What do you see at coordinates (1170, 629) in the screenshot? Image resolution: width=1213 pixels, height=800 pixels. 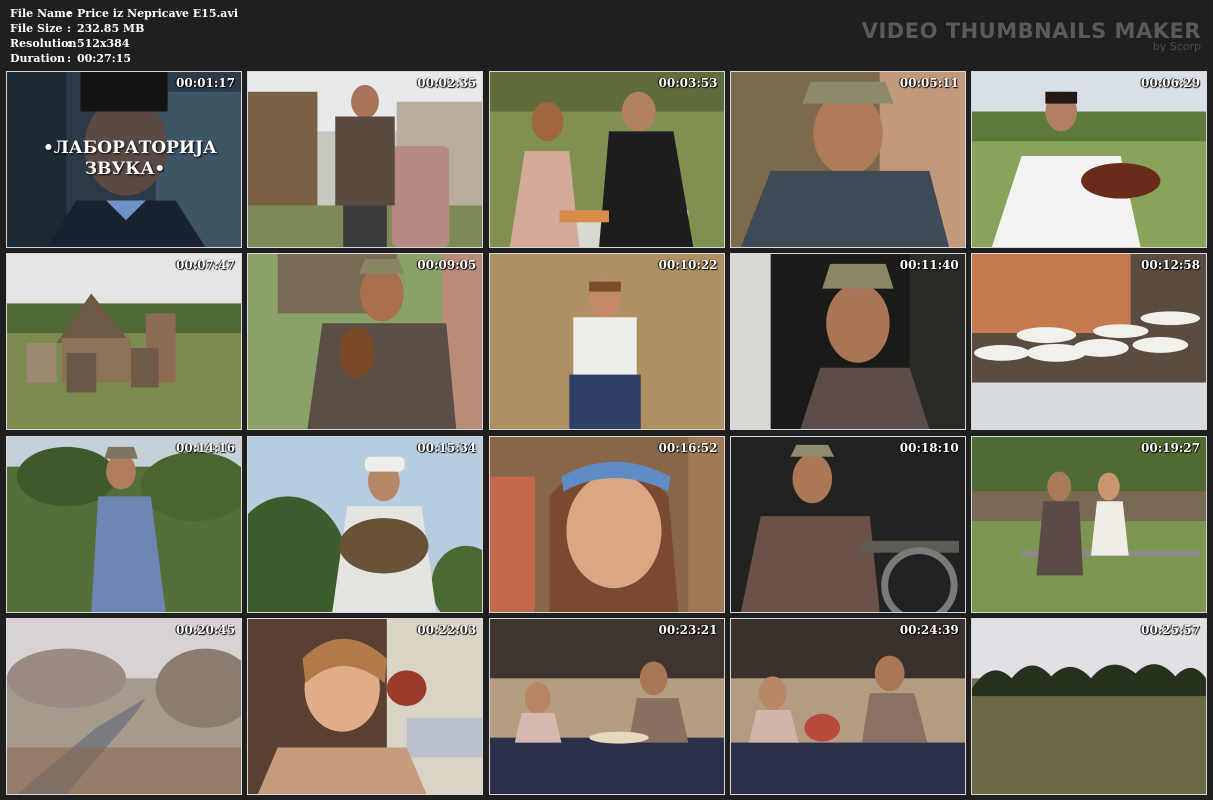 I see `timestamp: 00:25:57` at bounding box center [1170, 629].